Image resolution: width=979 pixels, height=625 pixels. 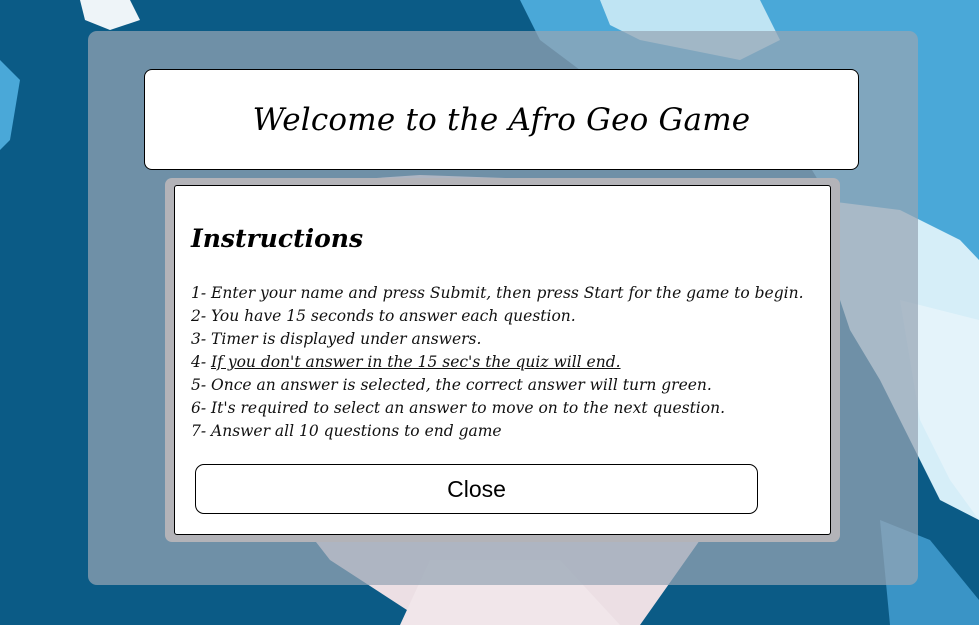 I want to click on instructions-heading: Instructions, so click(x=277, y=238).